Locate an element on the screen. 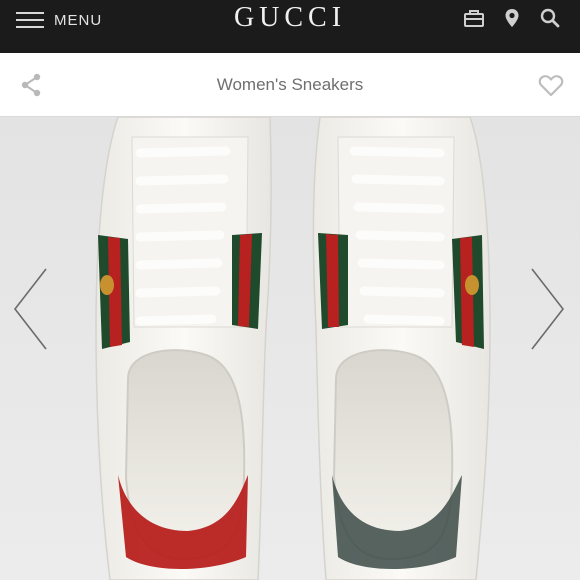  search-icon is located at coordinates (550, 18).